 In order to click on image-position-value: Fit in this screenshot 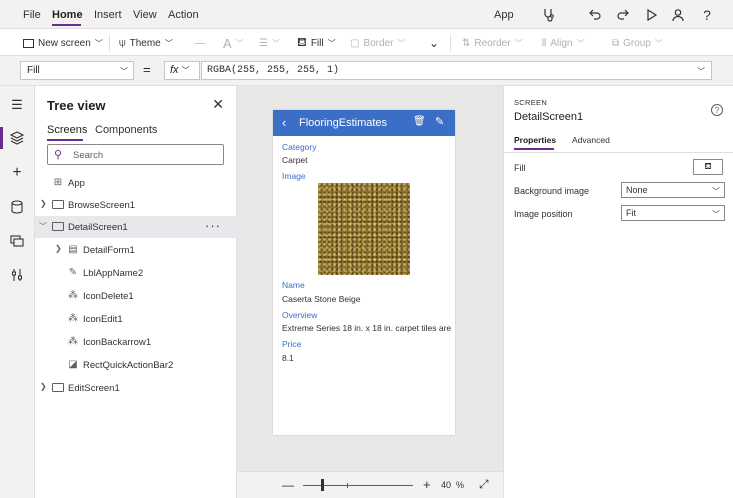, I will do `click(631, 213)`.